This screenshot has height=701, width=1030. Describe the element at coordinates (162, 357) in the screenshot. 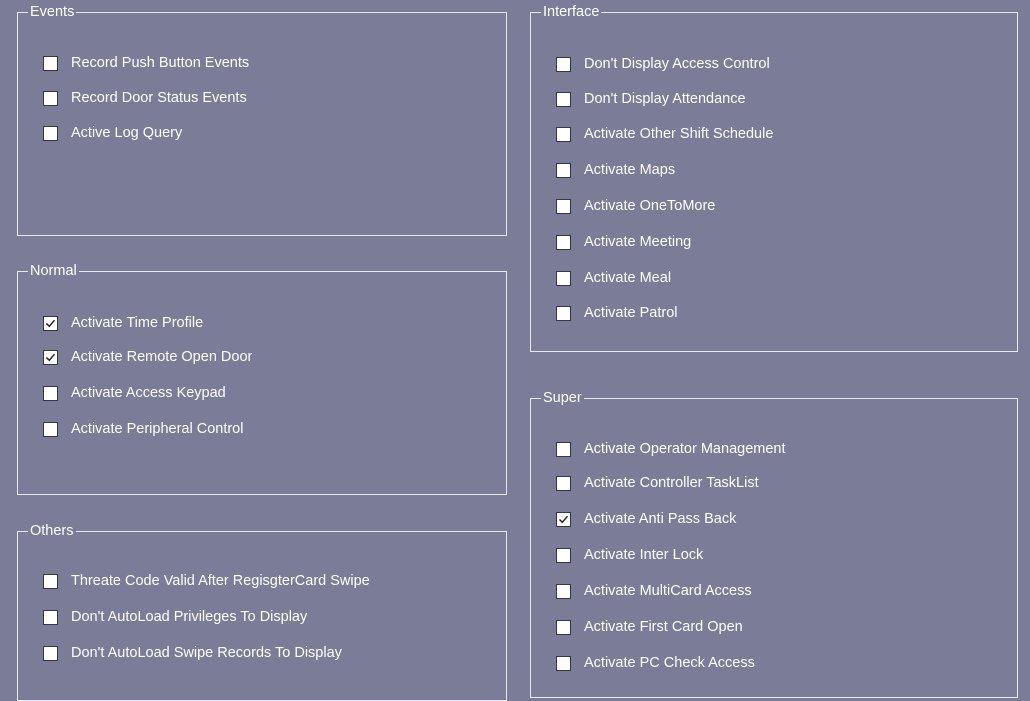

I see `checkbox-label: Activate Remote Open Door` at that location.